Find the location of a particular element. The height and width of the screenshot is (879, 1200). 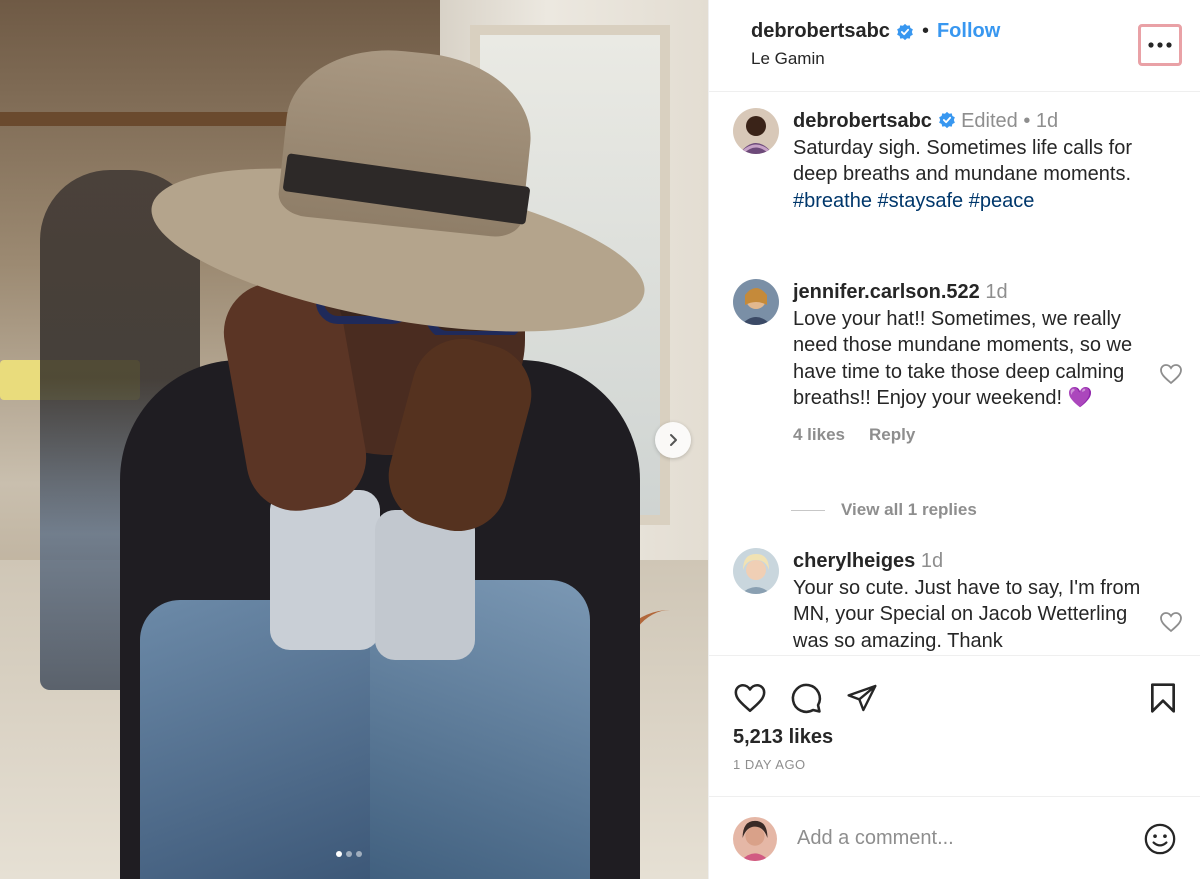

add-comment-bar is located at coordinates (954, 837).